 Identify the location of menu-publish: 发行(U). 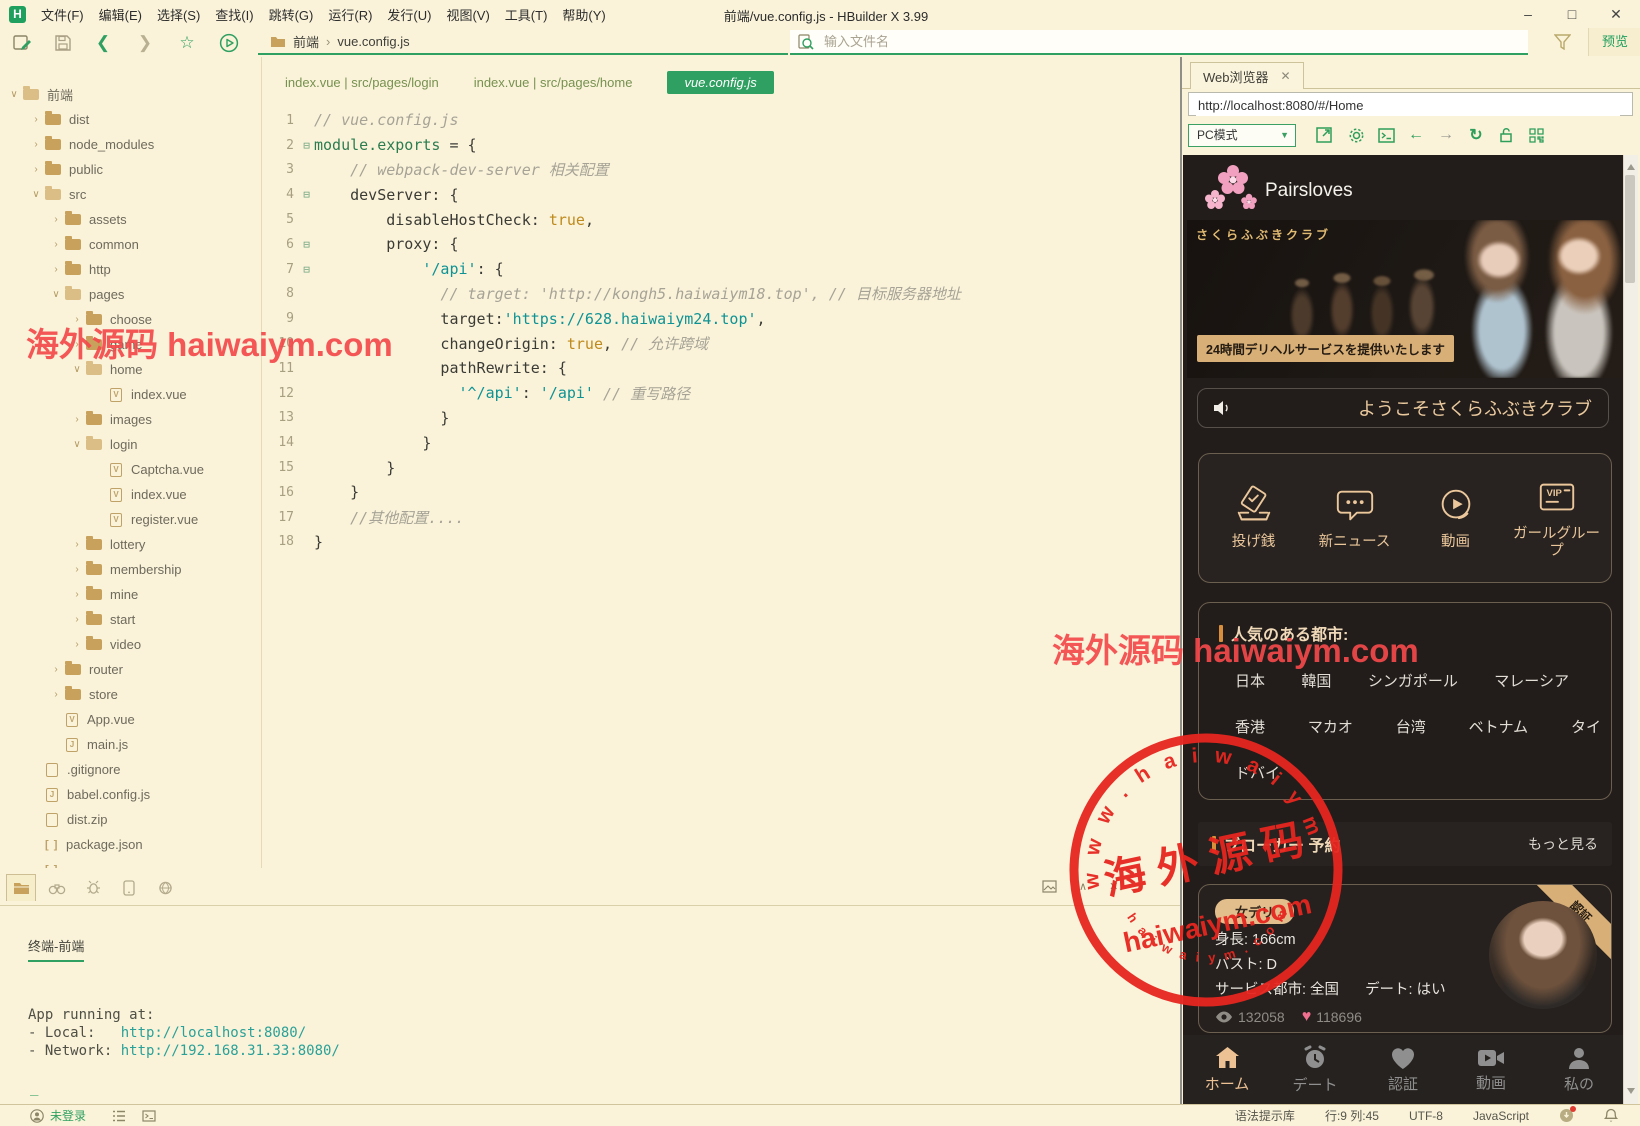
(409, 14).